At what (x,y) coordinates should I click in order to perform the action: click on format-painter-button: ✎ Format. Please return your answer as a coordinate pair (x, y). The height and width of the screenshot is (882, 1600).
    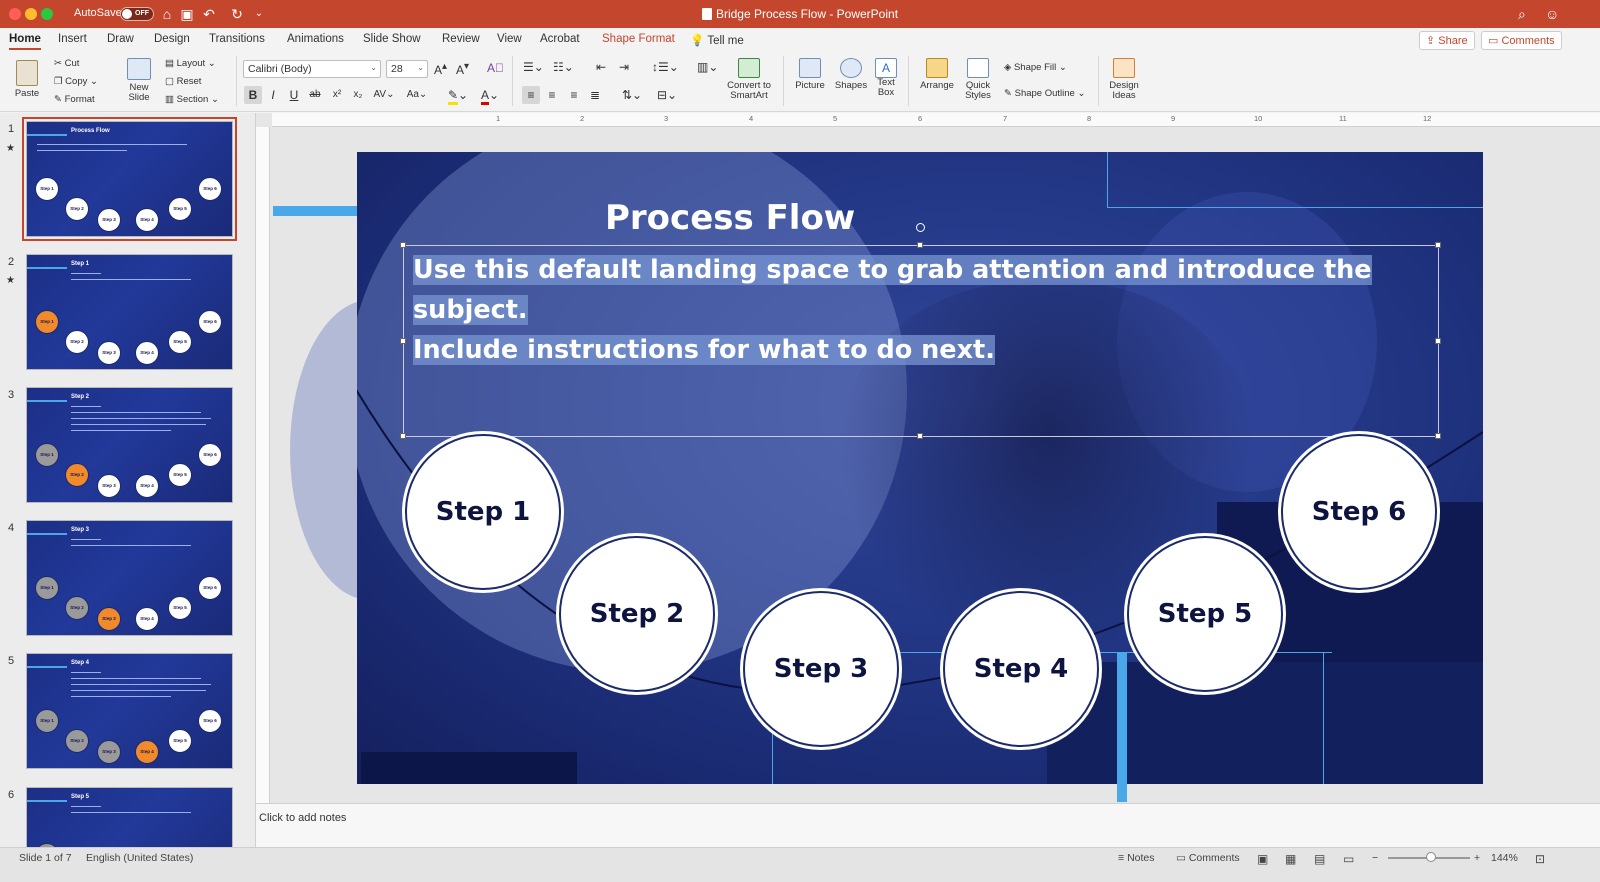
    Looking at the image, I should click on (74, 99).